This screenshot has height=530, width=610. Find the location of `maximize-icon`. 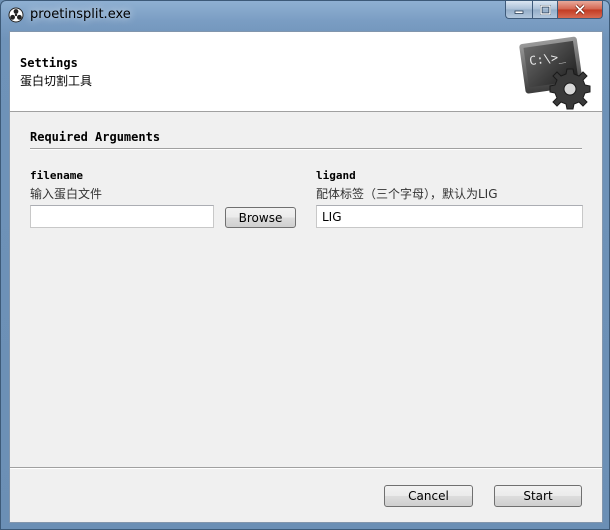

maximize-icon is located at coordinates (545, 9).